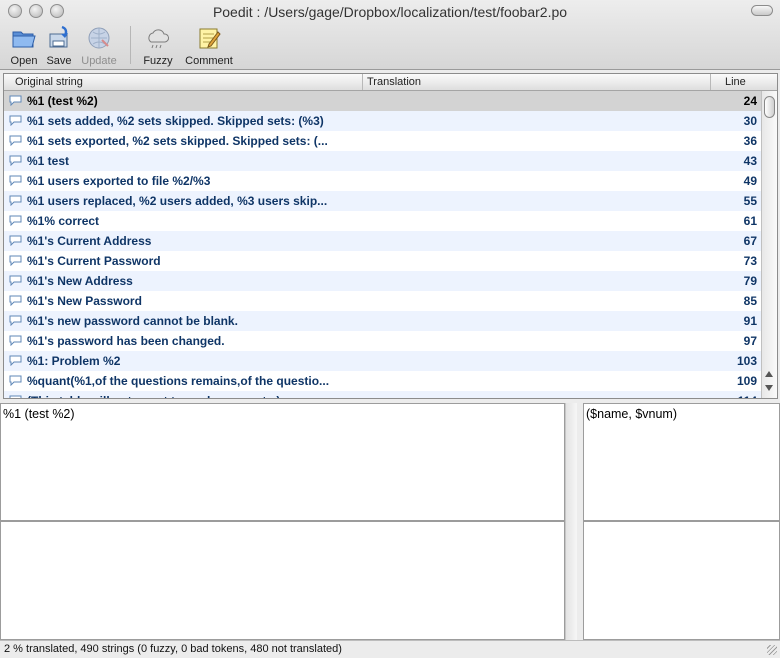  What do you see at coordinates (209, 38) in the screenshot?
I see `notepad-icon` at bounding box center [209, 38].